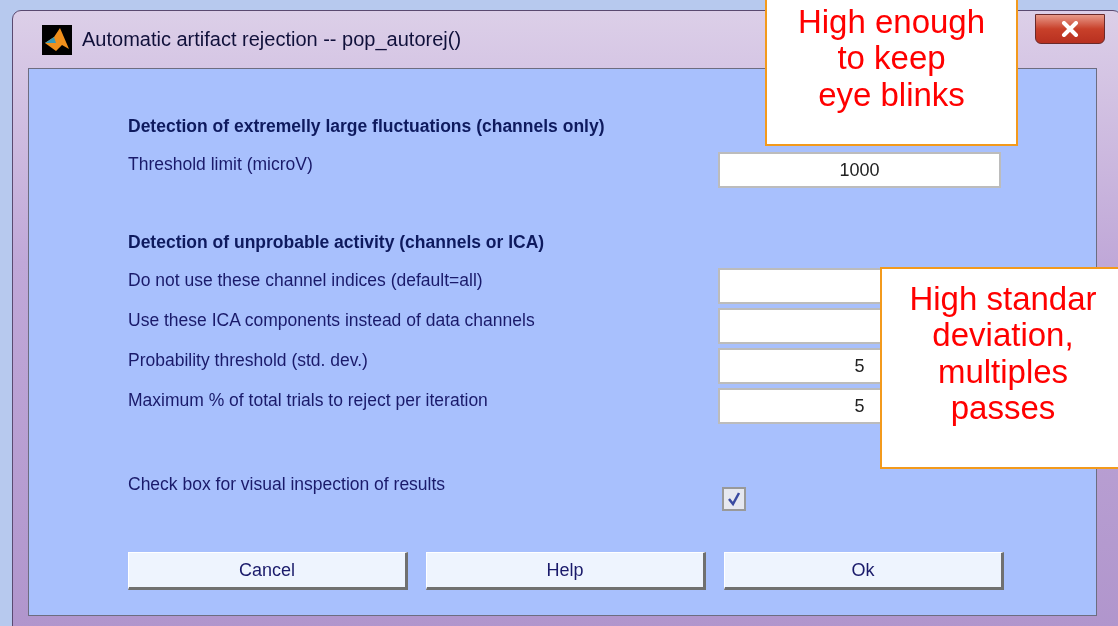 This screenshot has height=626, width=1118. What do you see at coordinates (306, 280) in the screenshot?
I see `field-label: Do not use these channel indices (default=all)` at bounding box center [306, 280].